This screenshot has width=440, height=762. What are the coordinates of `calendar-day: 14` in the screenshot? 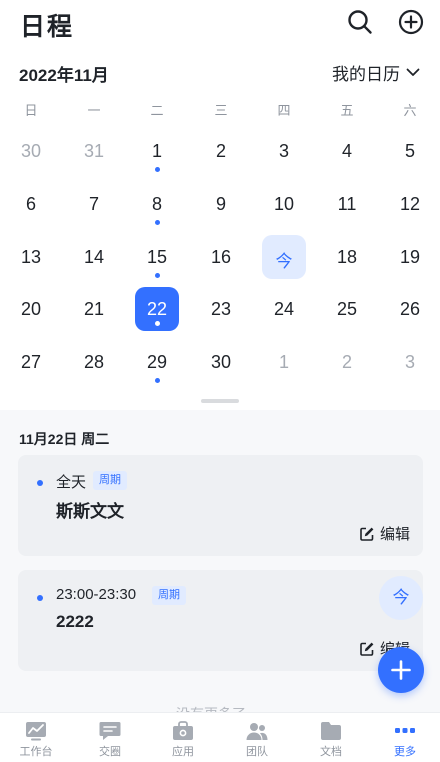 It's located at (94, 257).